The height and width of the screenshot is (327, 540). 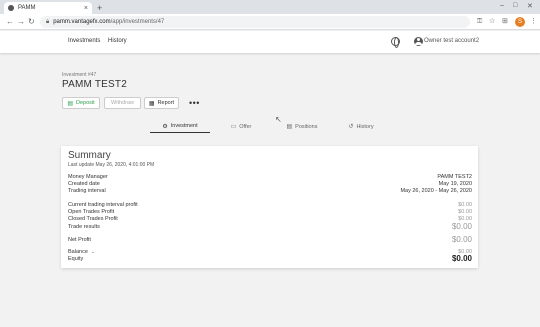 I want to click on tab-positions: ▤ Positions, so click(x=302, y=126).